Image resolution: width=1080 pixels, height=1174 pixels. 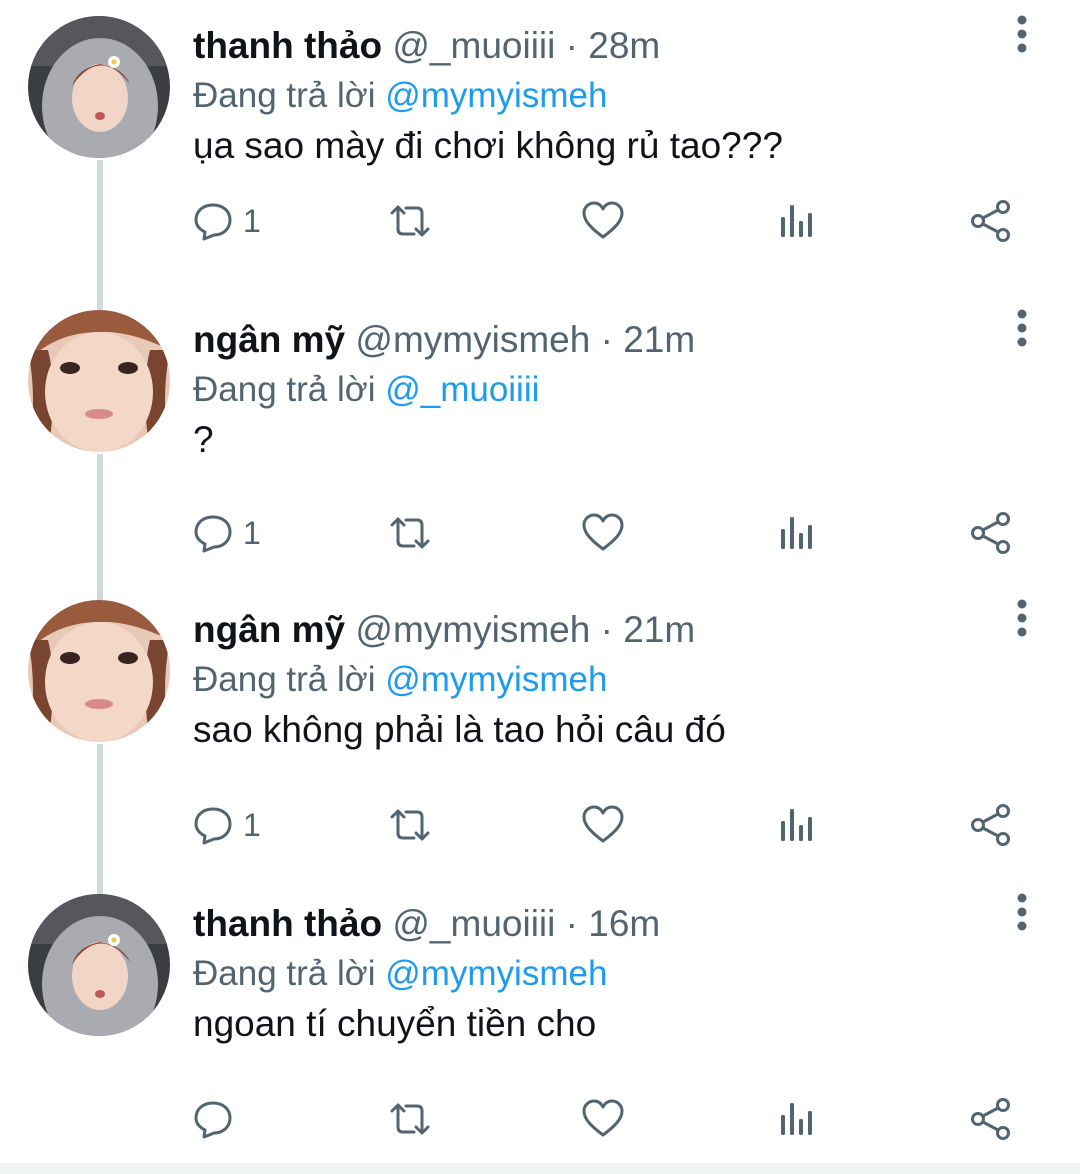 I want to click on tweet-header: thanh thảo @_muoiiii · 28m, so click(x=426, y=46).